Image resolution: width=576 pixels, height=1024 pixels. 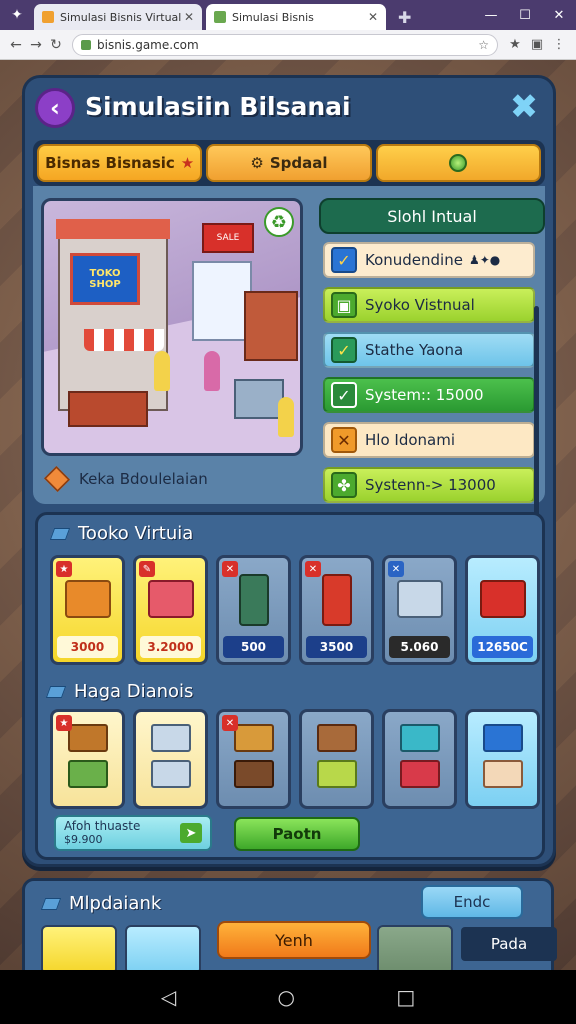 What do you see at coordinates (502, 774) in the screenshot?
I see `jar-icon` at bounding box center [502, 774].